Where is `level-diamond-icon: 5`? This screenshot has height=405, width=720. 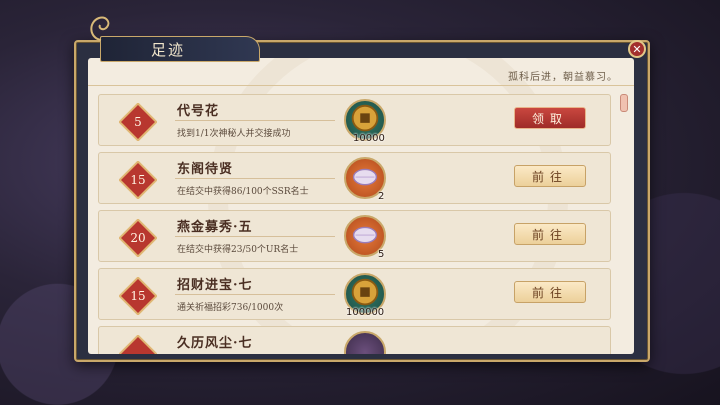
level-diamond-icon: 5 is located at coordinates (138, 122).